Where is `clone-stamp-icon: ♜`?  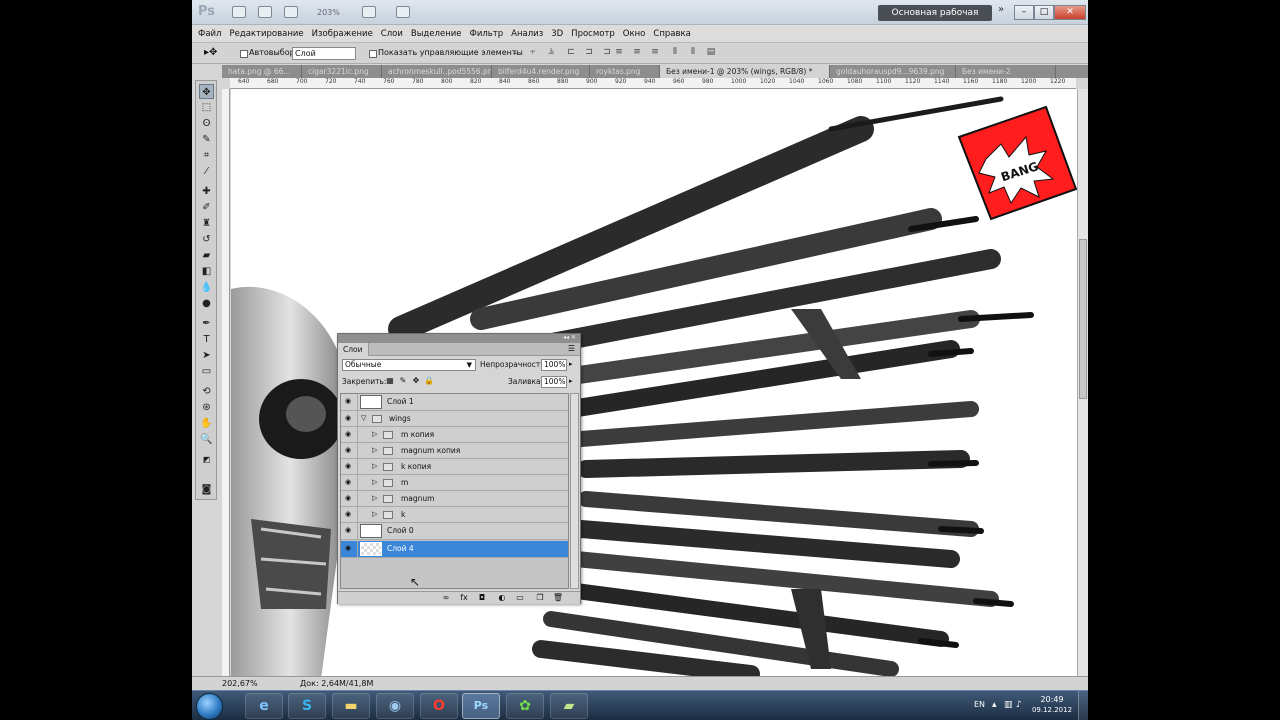 clone-stamp-icon: ♜ is located at coordinates (206, 223).